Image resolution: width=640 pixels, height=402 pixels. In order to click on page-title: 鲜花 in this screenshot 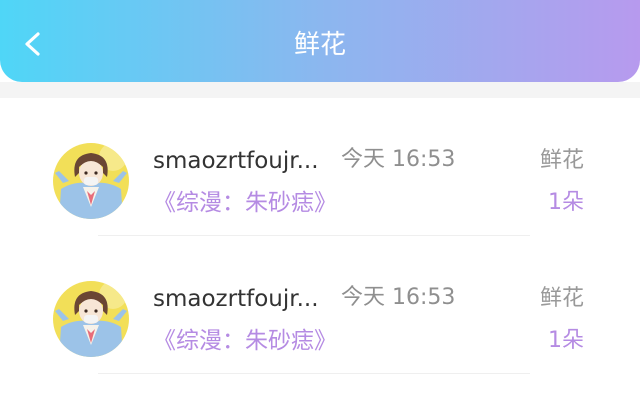, I will do `click(319, 45)`.